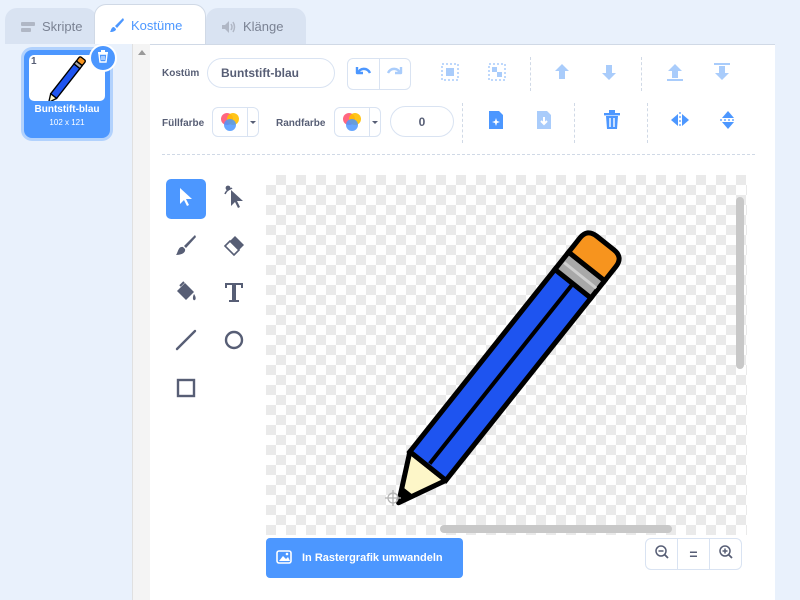 The image size is (800, 600). I want to click on paste-icon, so click(544, 122).